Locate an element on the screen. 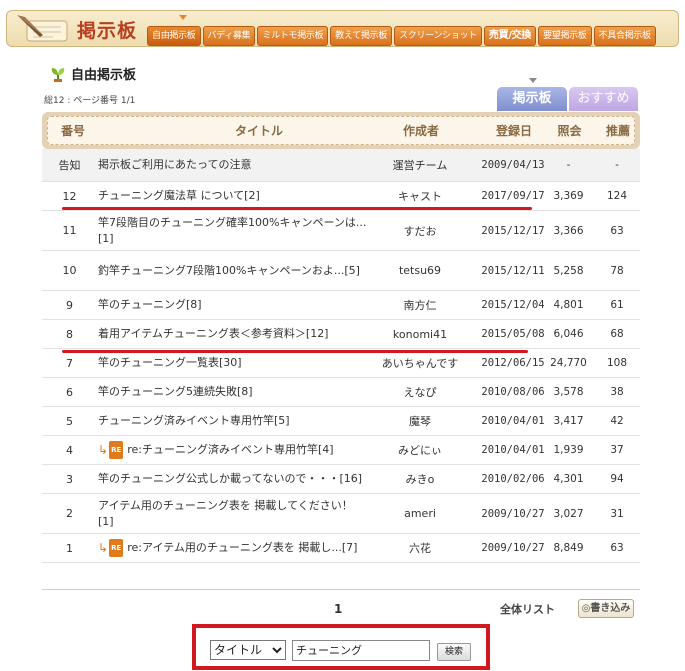 The width and height of the screenshot is (685, 671). post-number: 告知 is located at coordinates (69, 165).